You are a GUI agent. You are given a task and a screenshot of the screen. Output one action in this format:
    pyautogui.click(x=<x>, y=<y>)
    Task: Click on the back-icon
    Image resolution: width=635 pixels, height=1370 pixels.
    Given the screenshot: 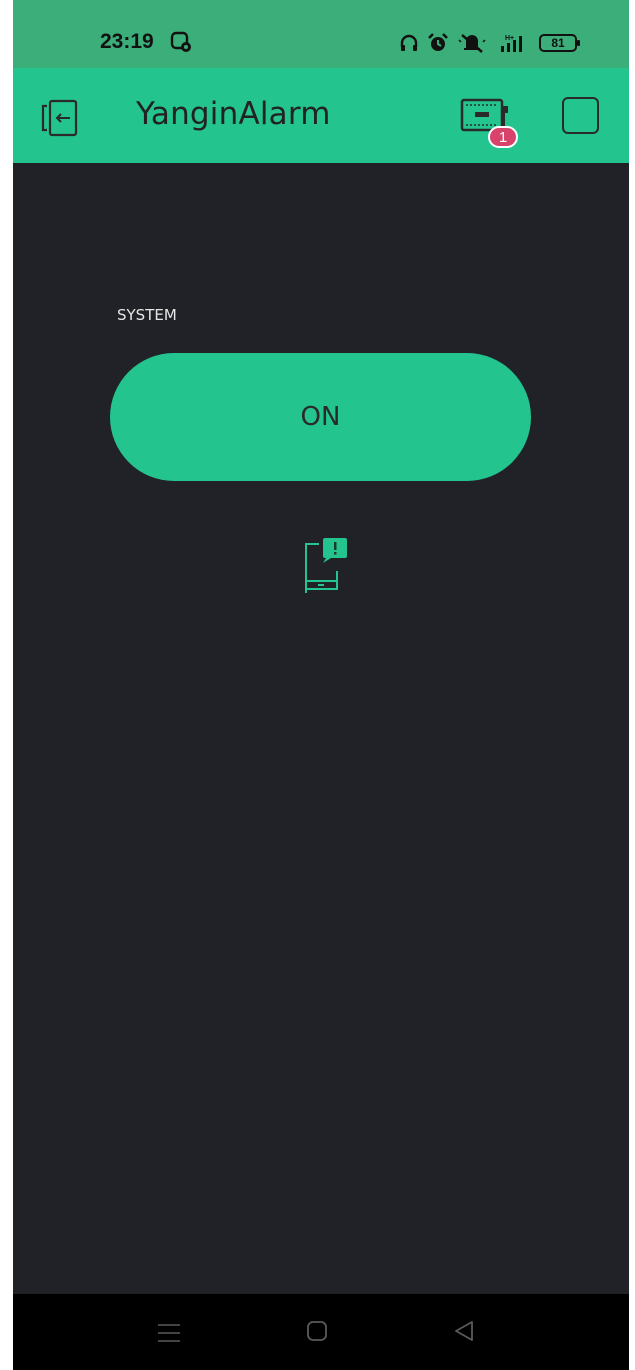 What is the action you would take?
    pyautogui.click(x=464, y=1331)
    